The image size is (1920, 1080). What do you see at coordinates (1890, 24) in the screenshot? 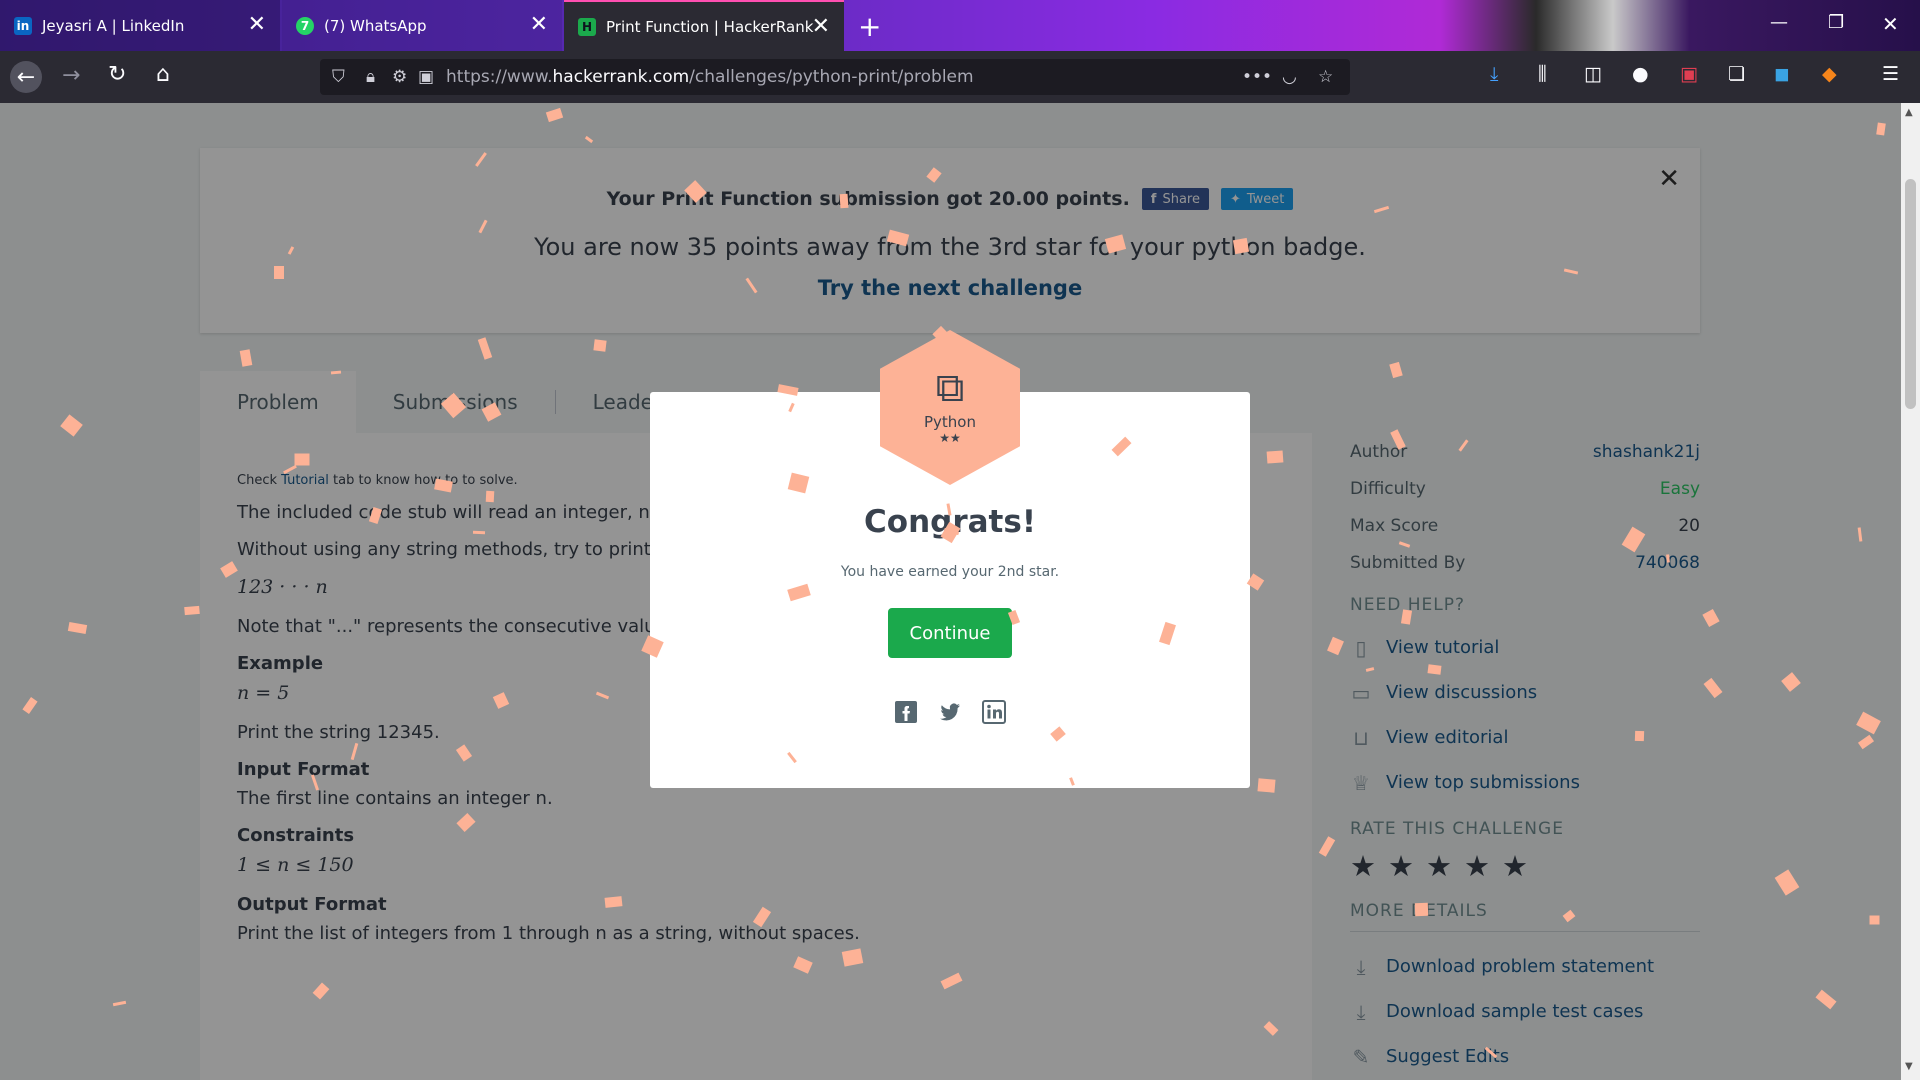
I see `window-close-icon: ✕` at bounding box center [1890, 24].